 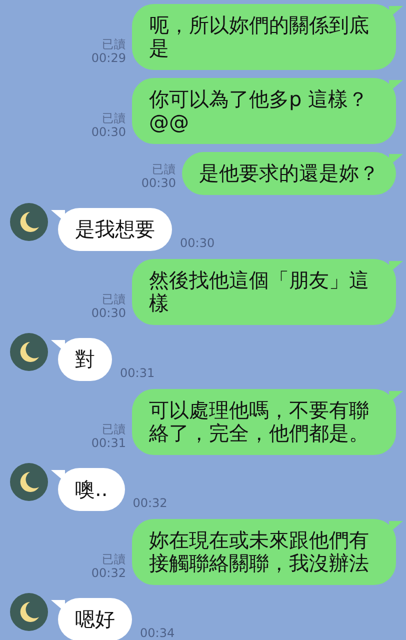 What do you see at coordinates (264, 552) in the screenshot?
I see `message-bubble: 妳在現在或未來跟他們有接觸聯絡關聯，我沒辦法` at bounding box center [264, 552].